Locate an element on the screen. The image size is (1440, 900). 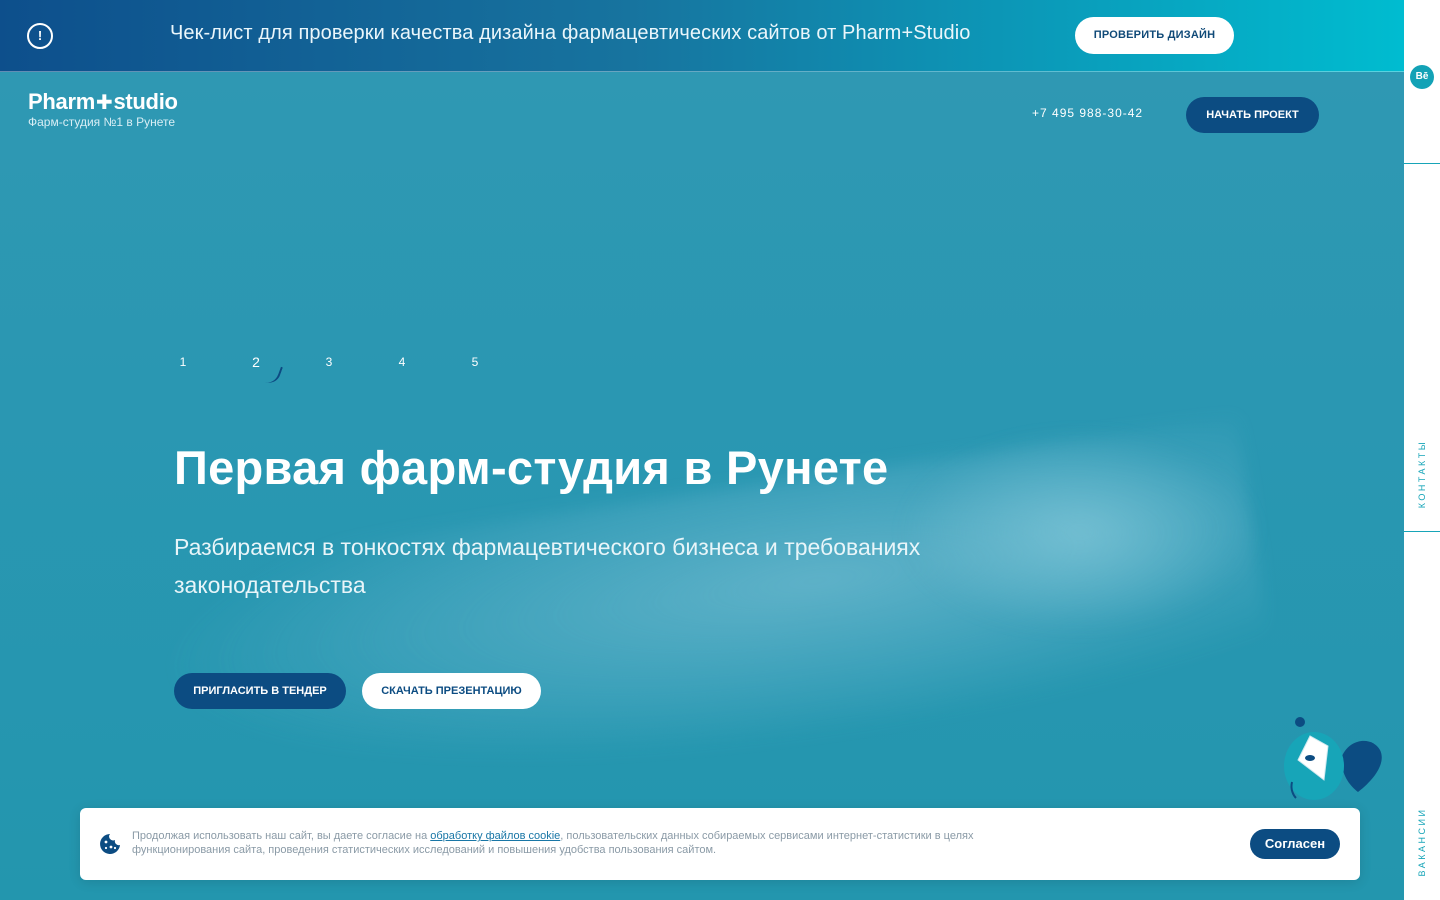
hero-title: Первая фарм-студия в Рунете is located at coordinates (531, 467).